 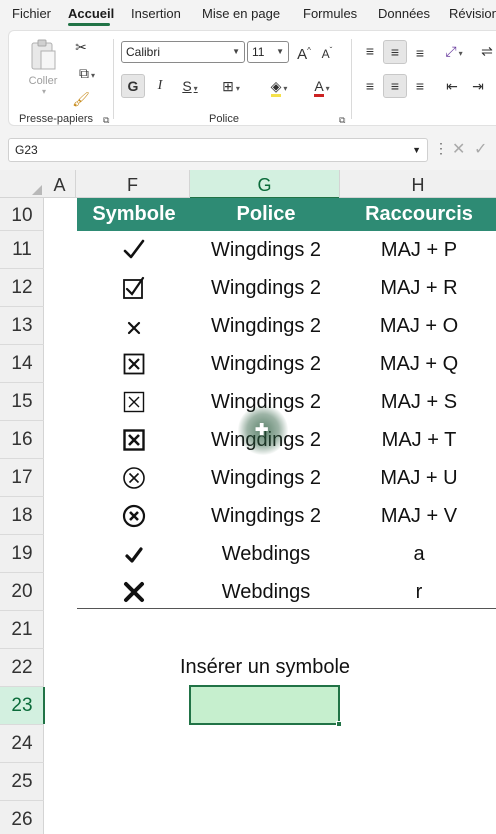 What do you see at coordinates (231, 87) in the screenshot?
I see `borders-button: ⊞ ▾` at bounding box center [231, 87].